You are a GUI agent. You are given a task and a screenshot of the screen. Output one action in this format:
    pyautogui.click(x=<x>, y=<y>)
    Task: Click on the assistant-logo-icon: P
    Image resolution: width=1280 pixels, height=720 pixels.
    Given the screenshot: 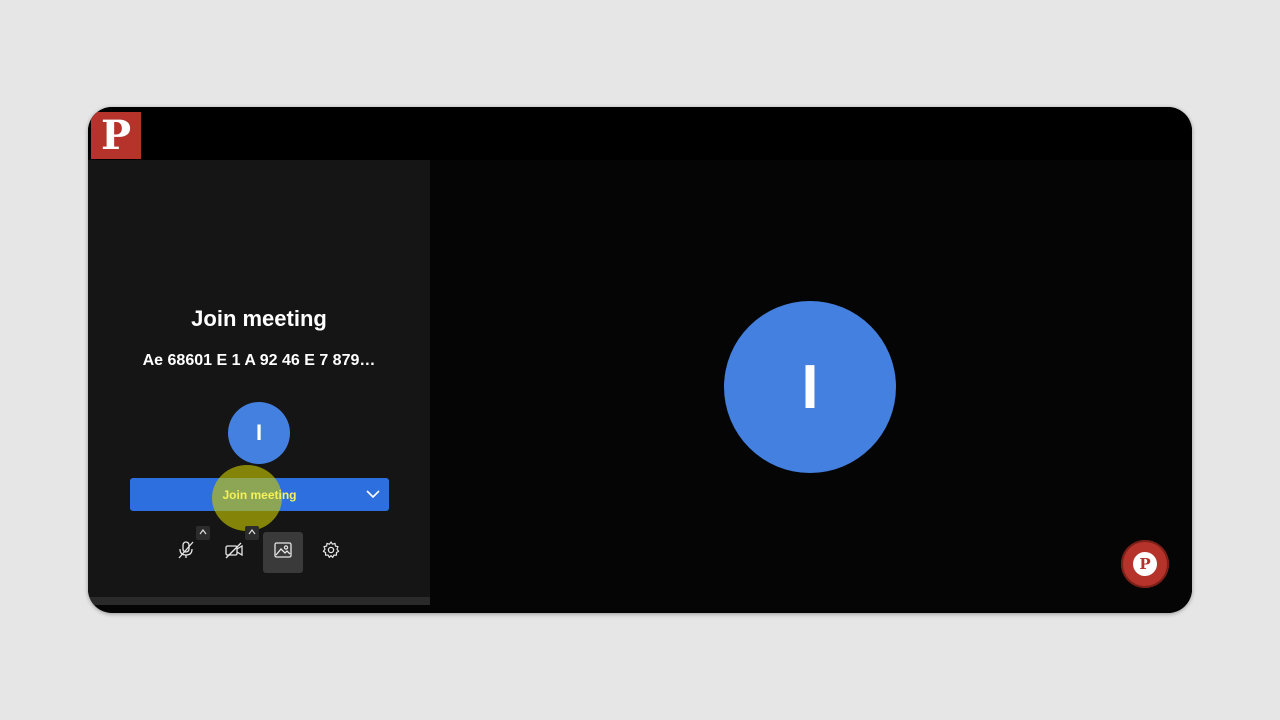 What is the action you would take?
    pyautogui.click(x=1145, y=564)
    